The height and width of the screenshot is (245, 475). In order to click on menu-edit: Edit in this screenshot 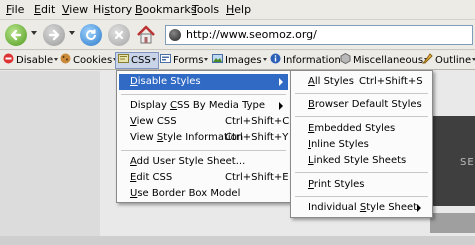, I will do `click(44, 9)`.